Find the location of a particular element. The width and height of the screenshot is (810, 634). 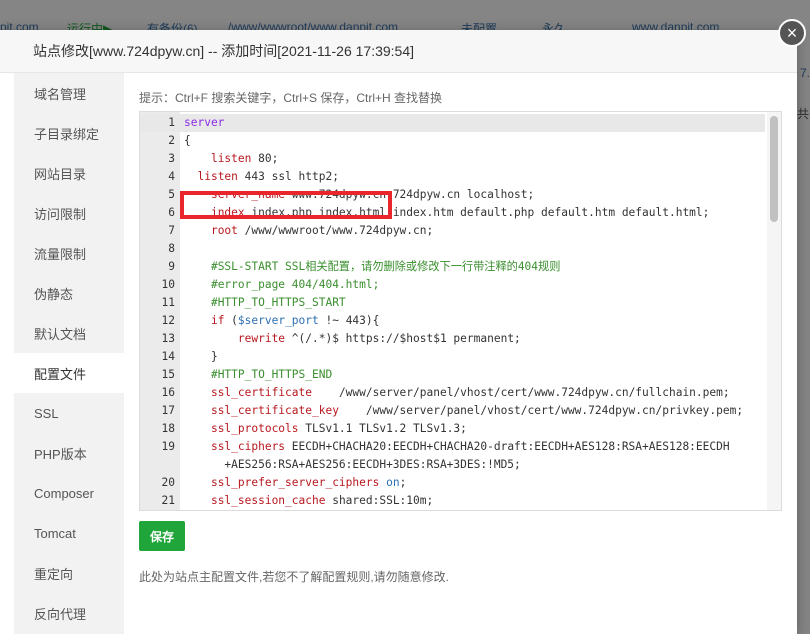

sidebar-item-site-dir: 网站目录 is located at coordinates (69, 173).